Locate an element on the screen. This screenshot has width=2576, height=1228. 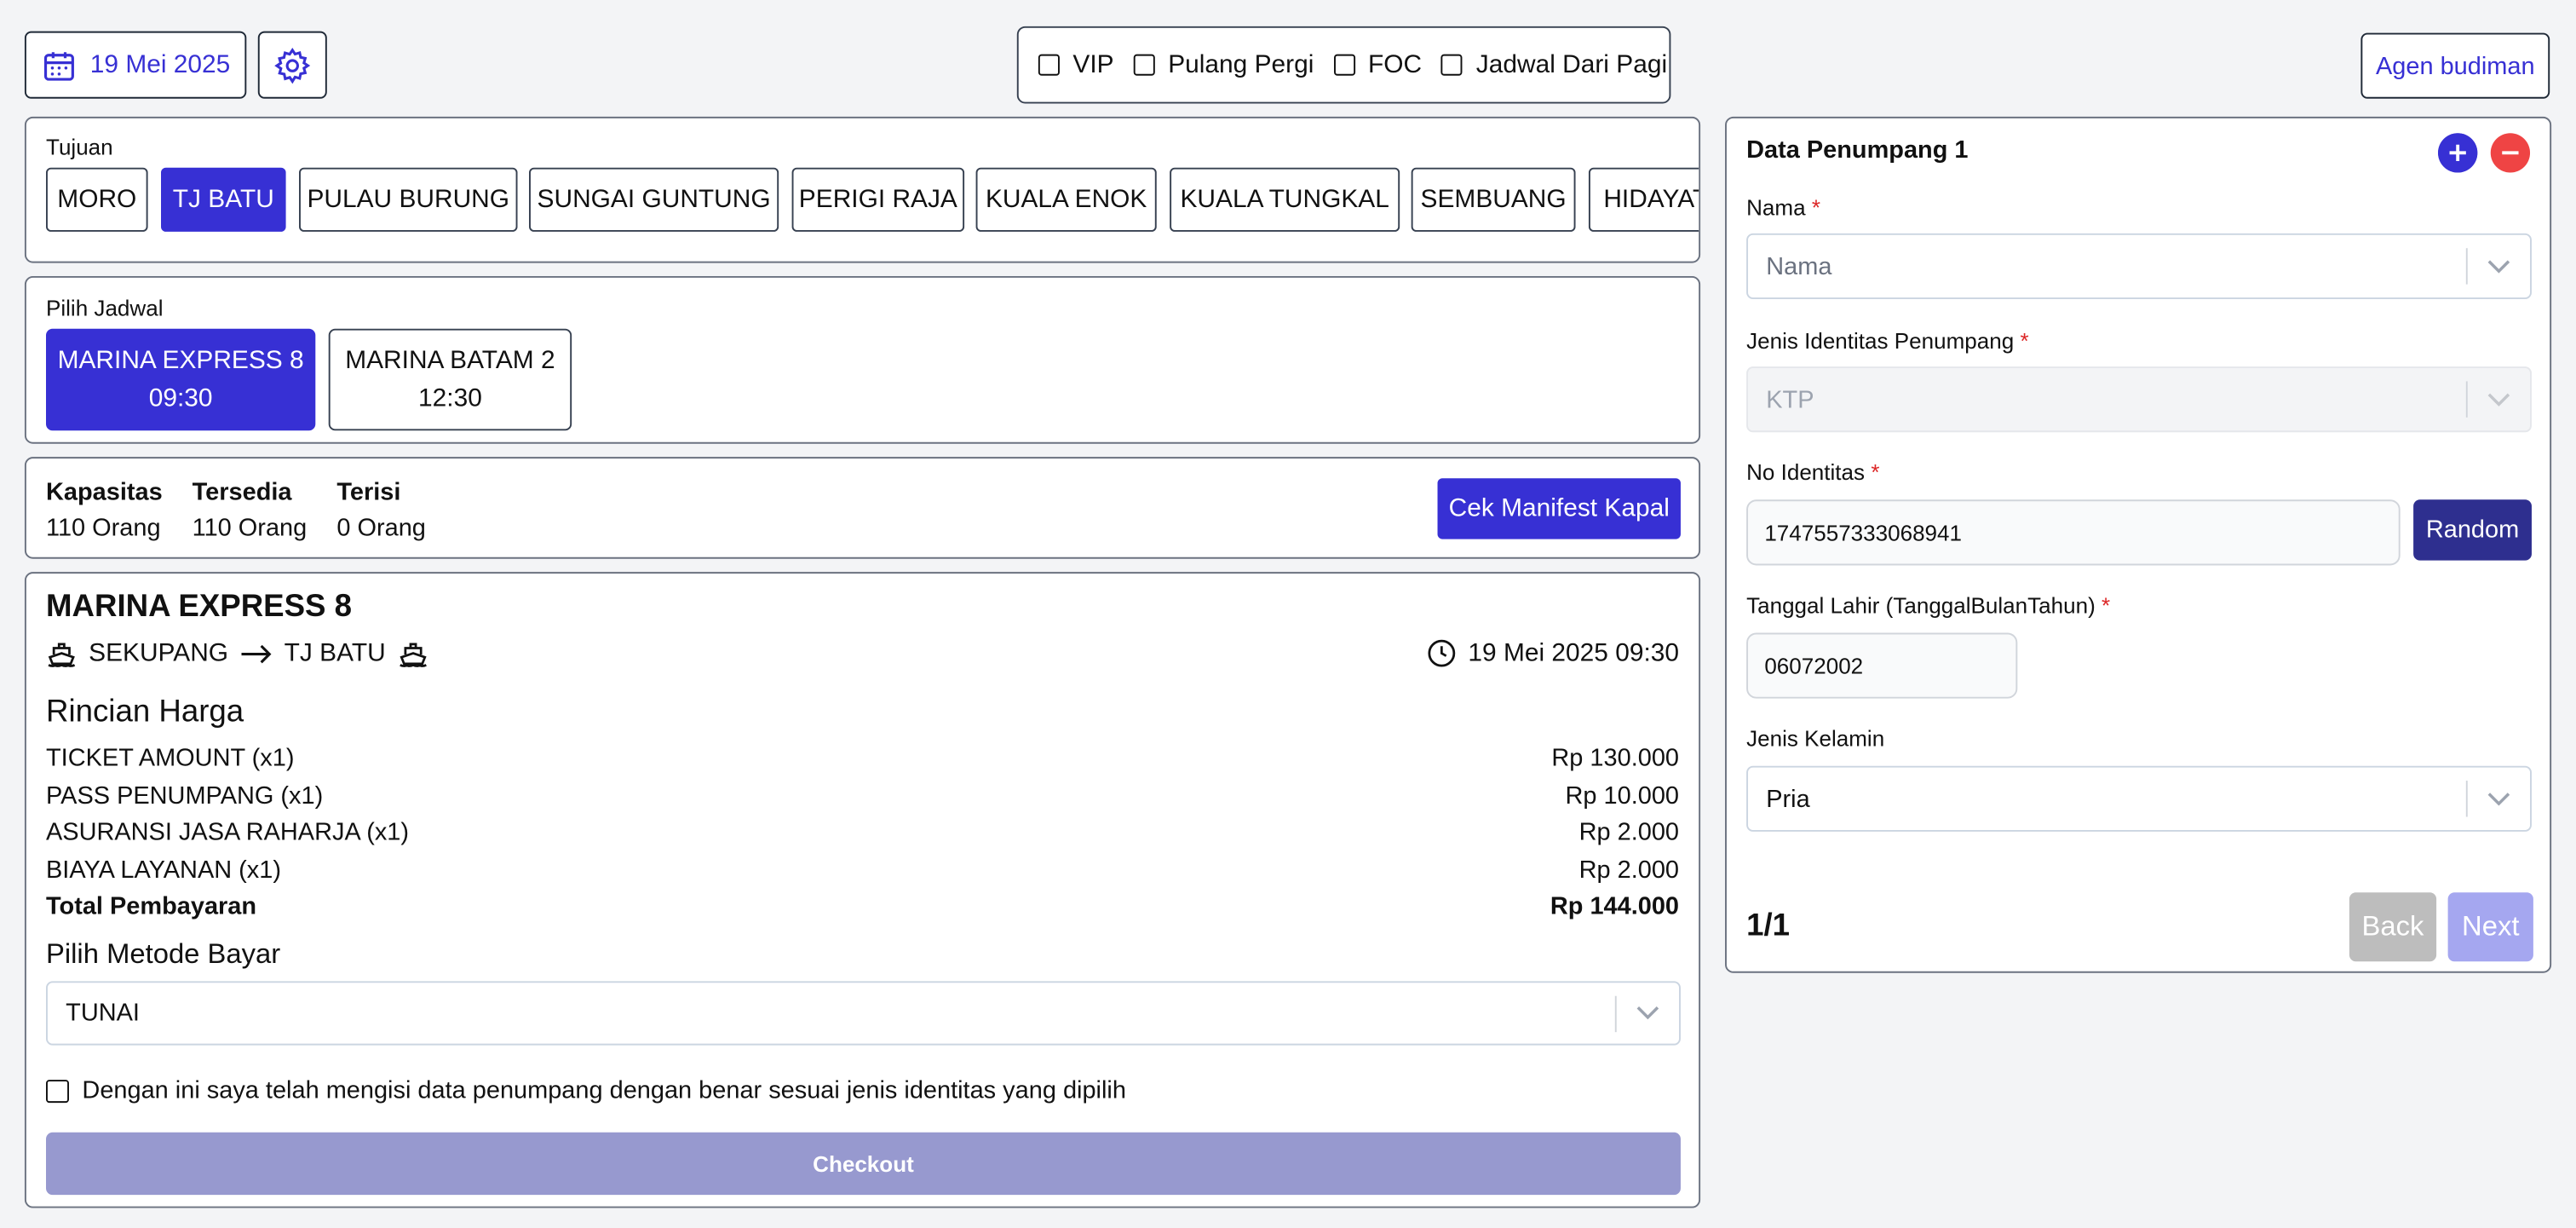
settings-button is located at coordinates (292, 65).